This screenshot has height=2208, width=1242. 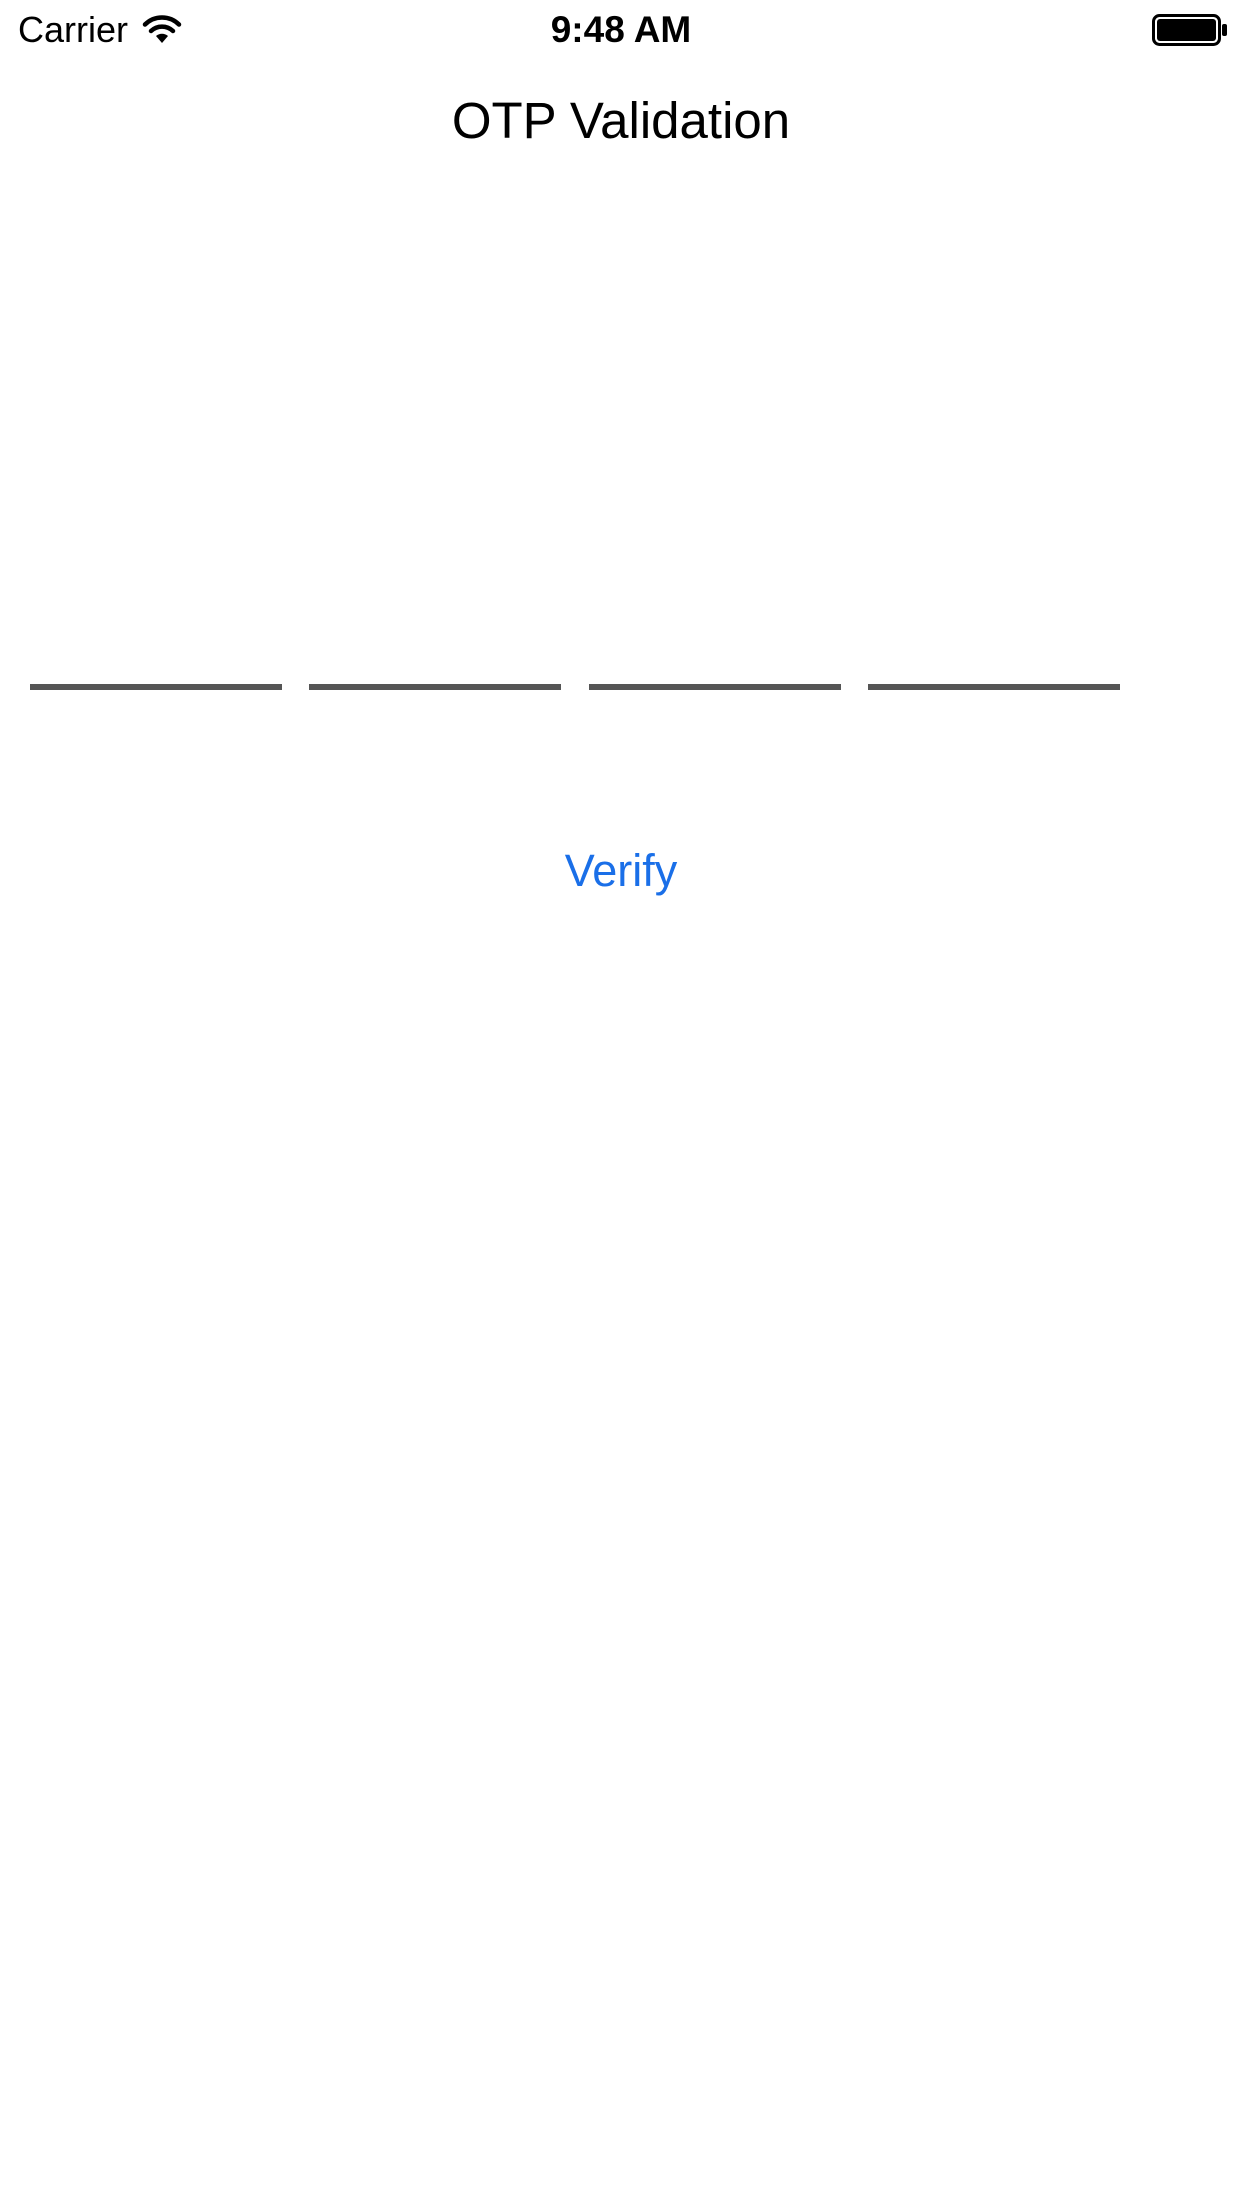 What do you see at coordinates (435, 660) in the screenshot?
I see `otp-digit-2-input` at bounding box center [435, 660].